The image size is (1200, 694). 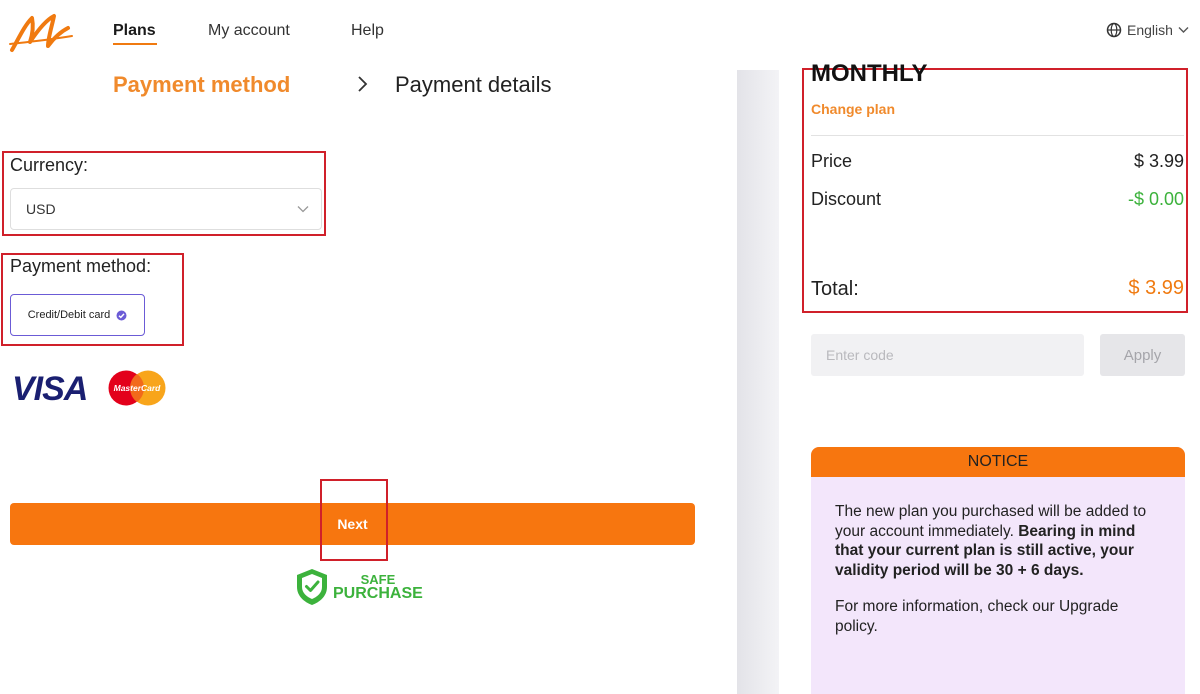 What do you see at coordinates (758, 382) in the screenshot?
I see `panel-divider` at bounding box center [758, 382].